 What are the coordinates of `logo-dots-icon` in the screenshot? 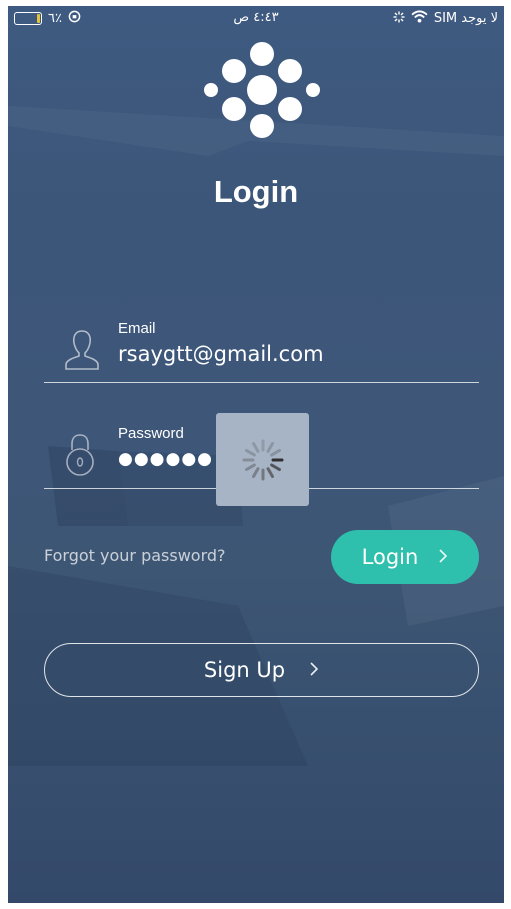 It's located at (262, 90).